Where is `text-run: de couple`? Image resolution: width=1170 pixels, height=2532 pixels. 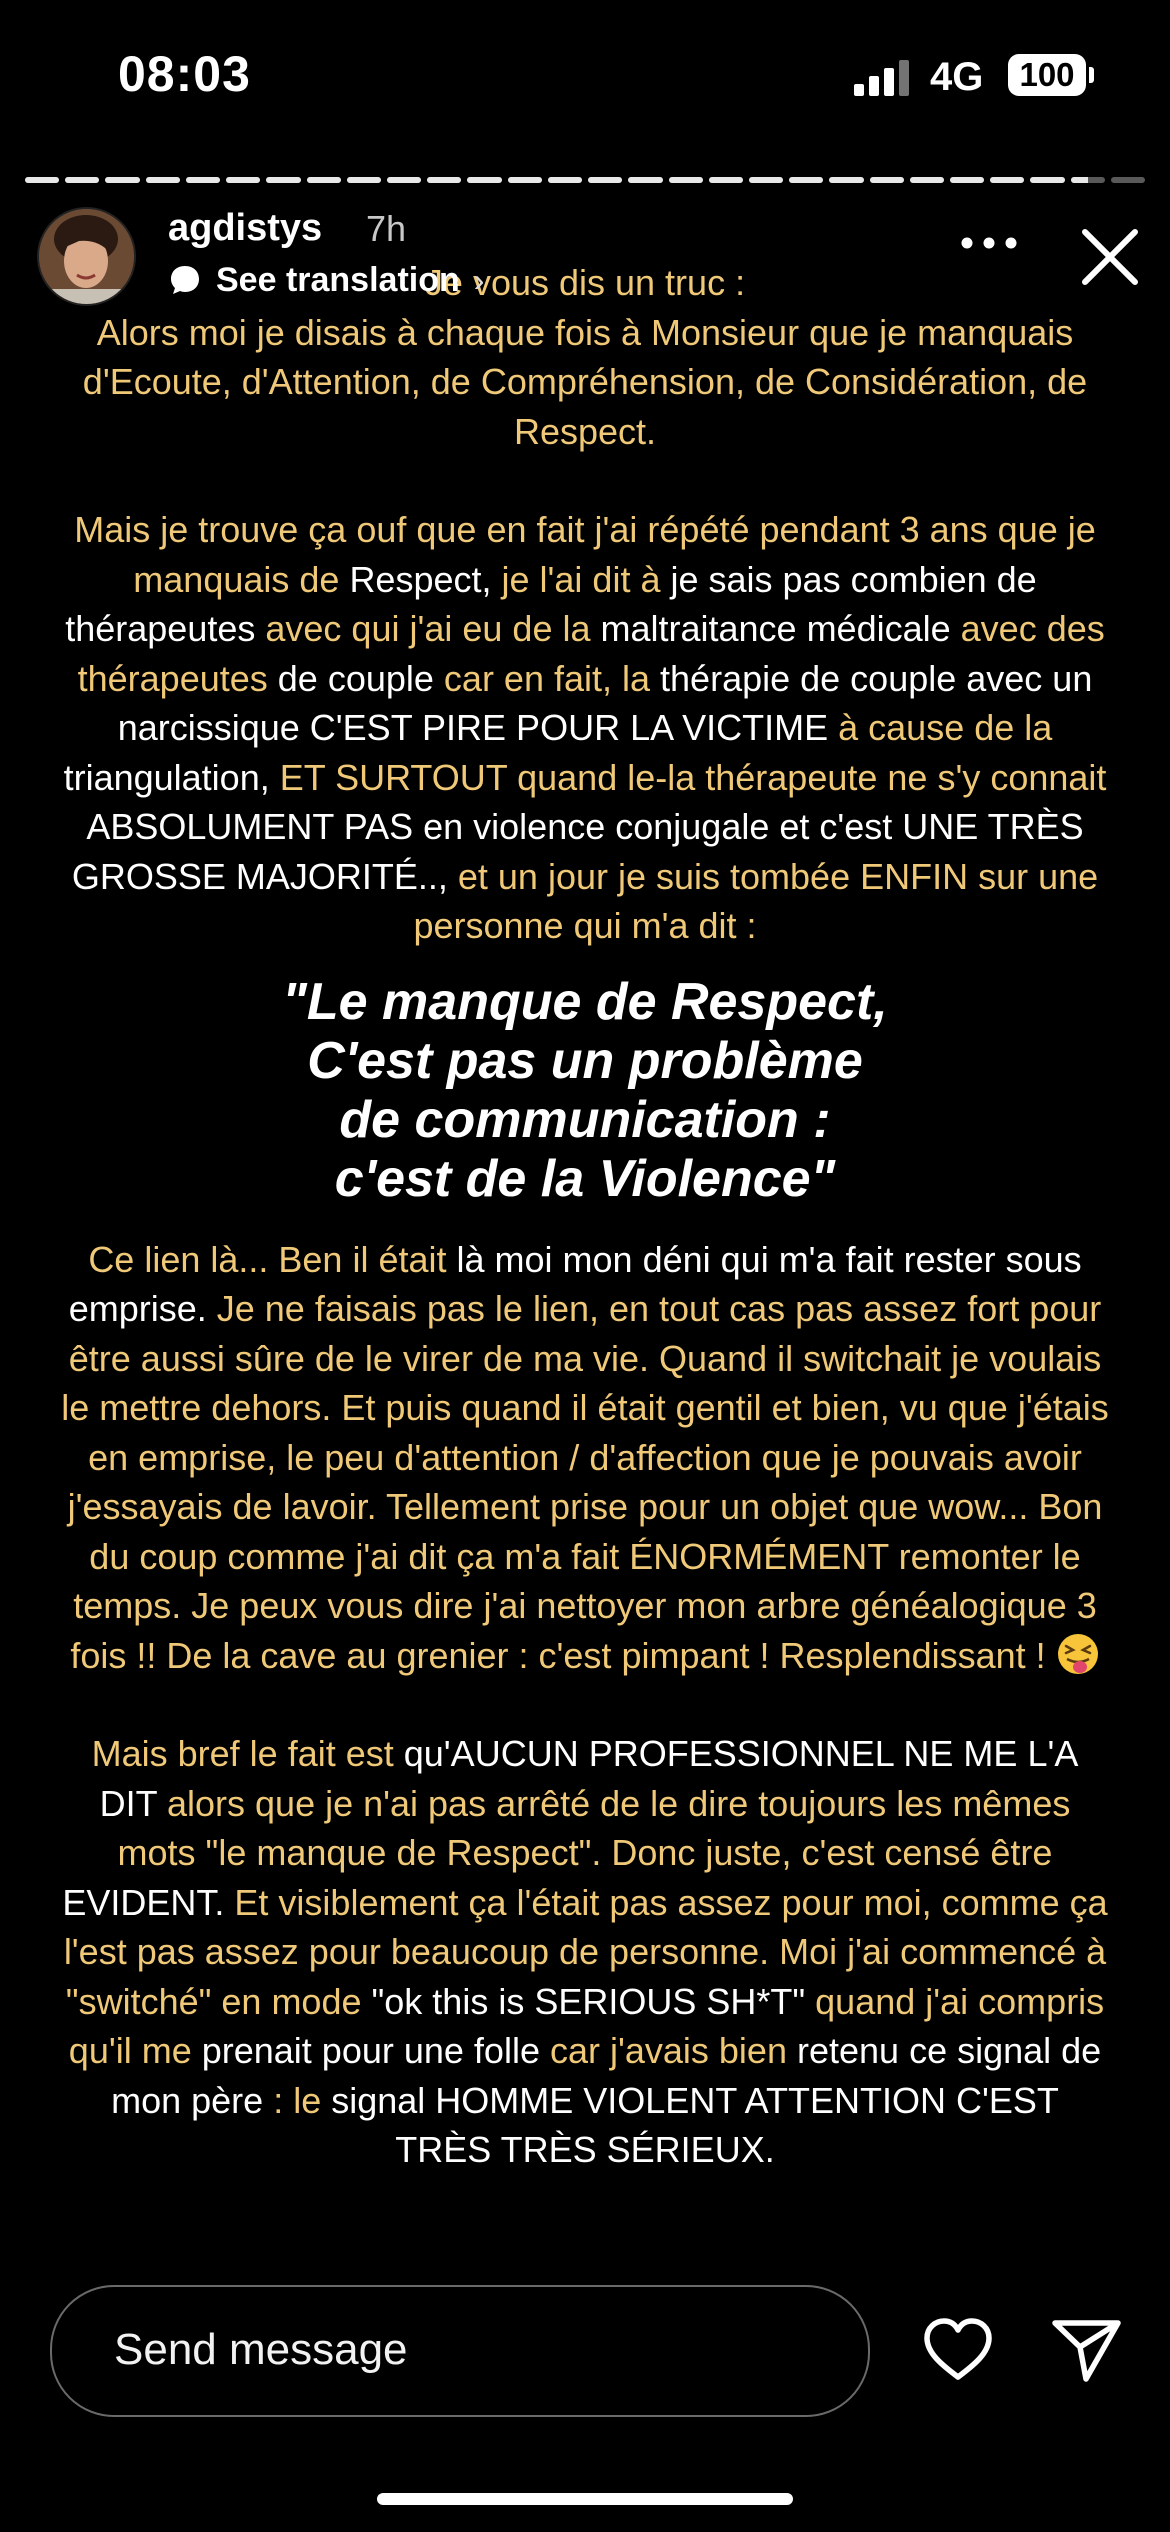
text-run: de couple is located at coordinates (360, 678).